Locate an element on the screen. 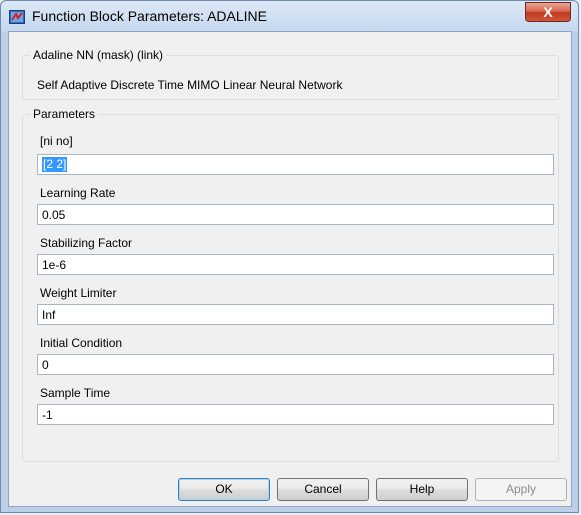 The height and width of the screenshot is (515, 581). initial-condition-field is located at coordinates (295, 364).